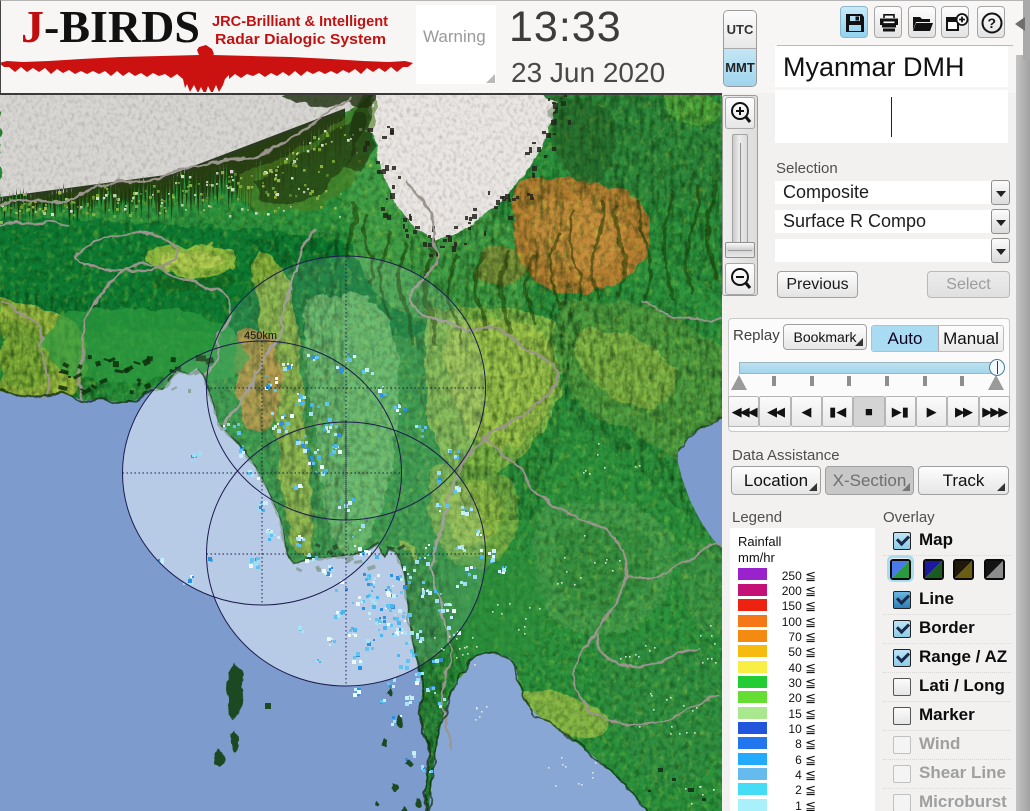 The height and width of the screenshot is (811, 1030). What do you see at coordinates (300, 39) in the screenshot?
I see `svg-text: Radar Dialogic System` at bounding box center [300, 39].